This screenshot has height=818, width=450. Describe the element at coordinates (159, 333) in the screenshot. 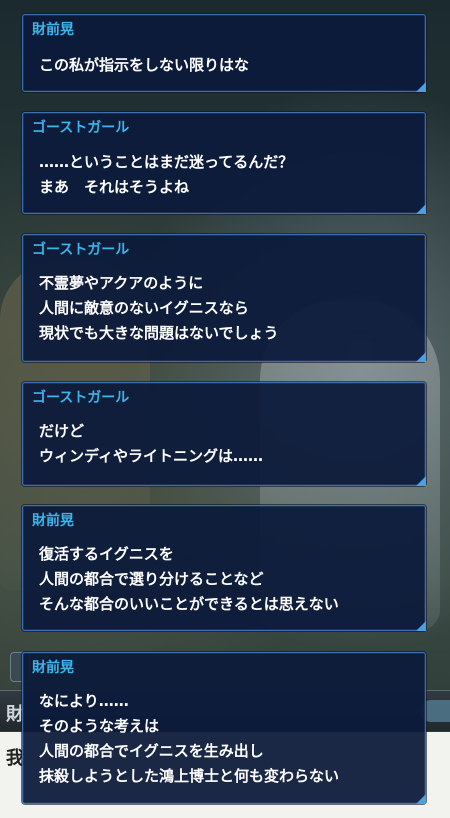

I see `dialogue-line: 現状でも大きな問題はないでしょう` at that location.